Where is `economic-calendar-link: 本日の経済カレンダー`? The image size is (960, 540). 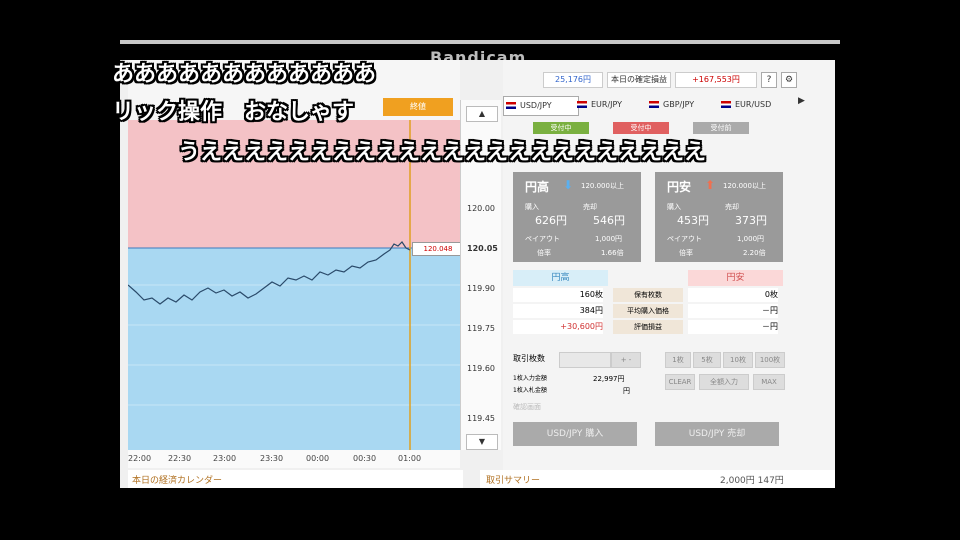
economic-calendar-link: 本日の経済カレンダー is located at coordinates (295, 479).